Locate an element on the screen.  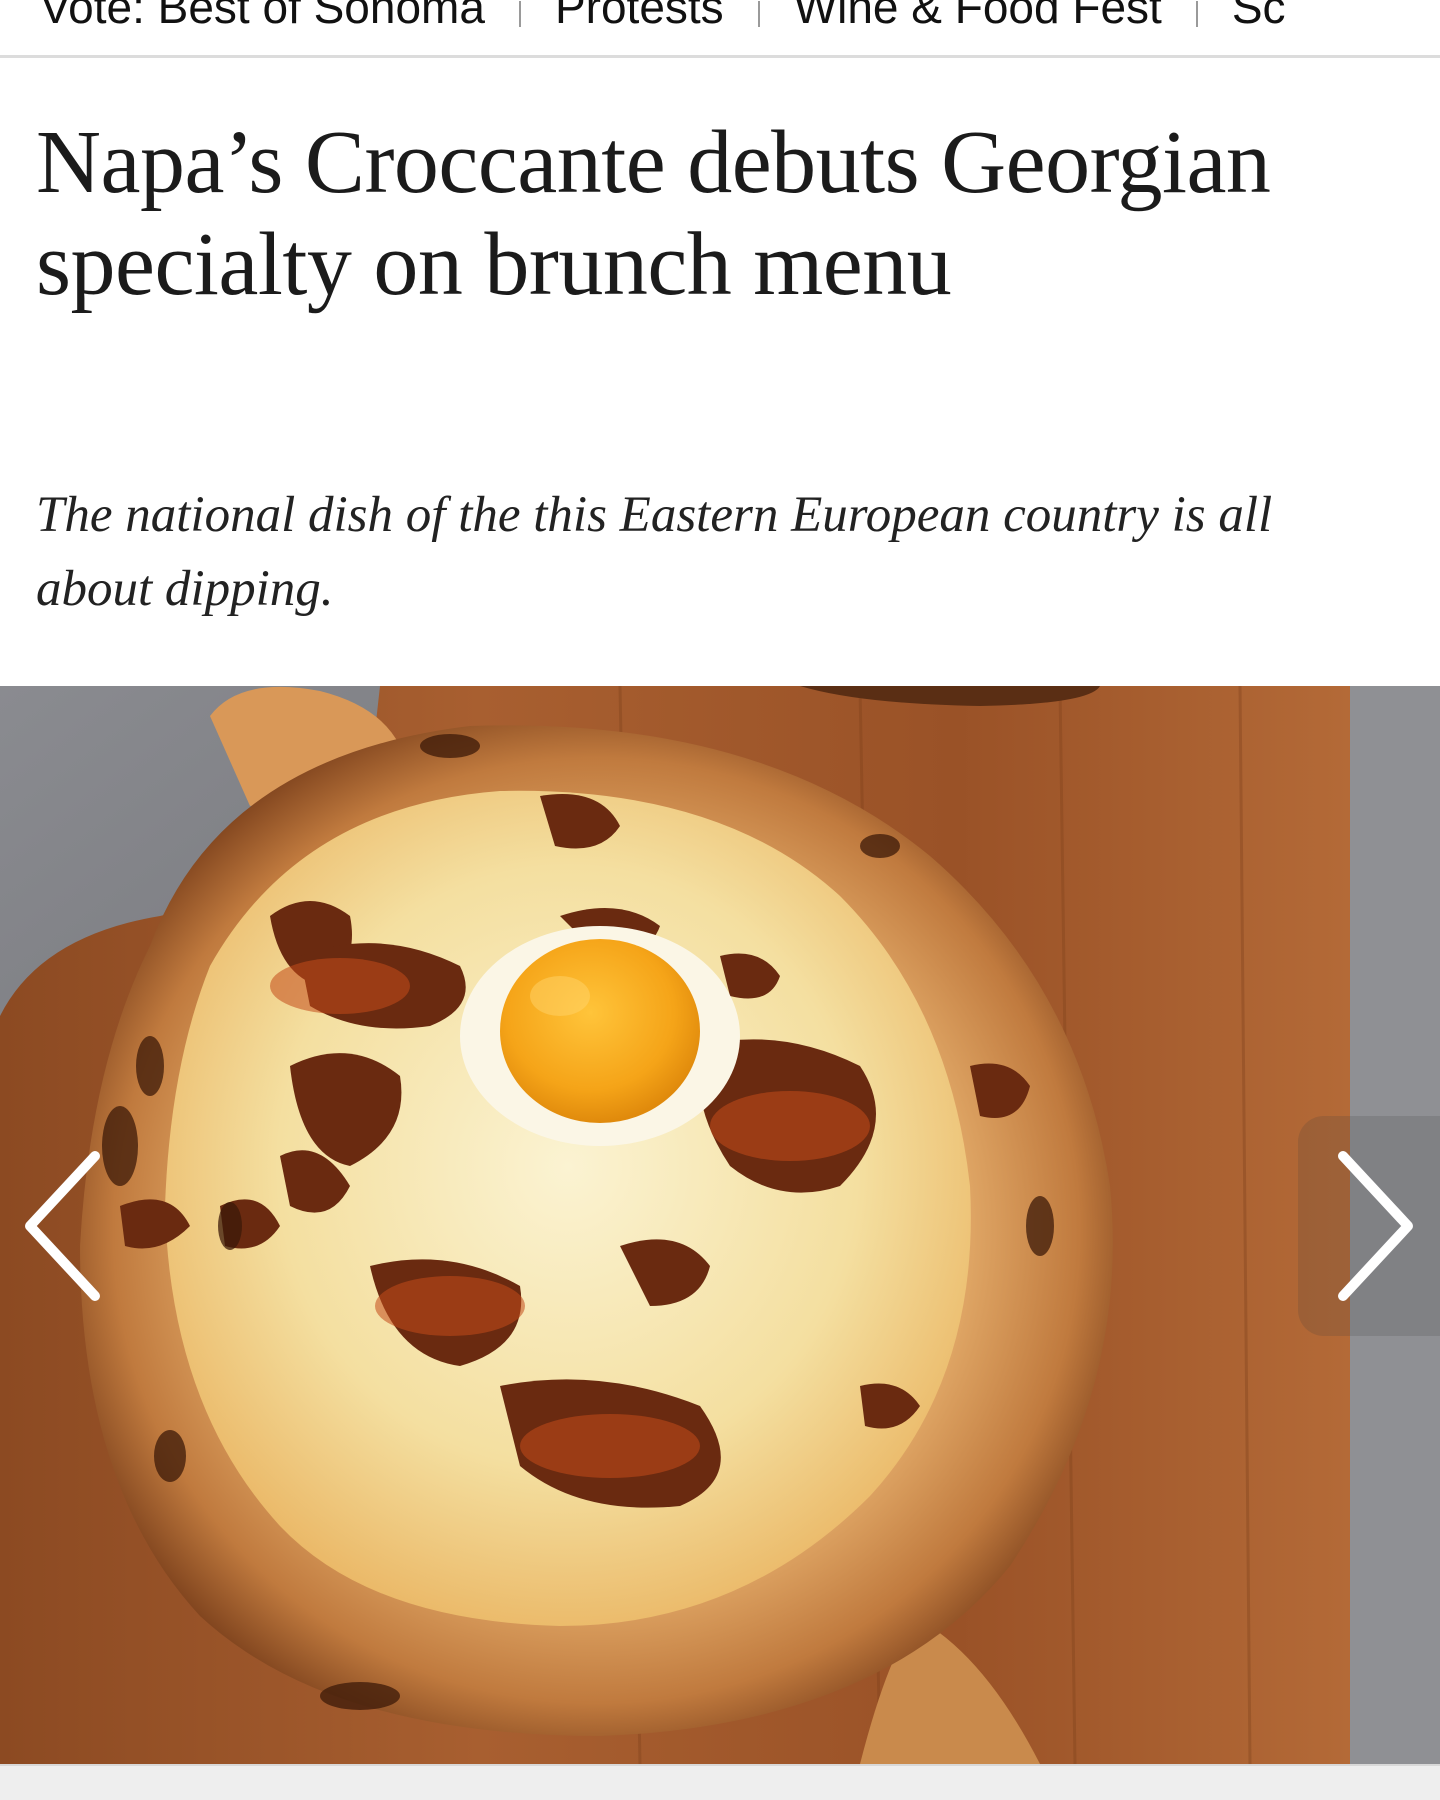
chevron-left-icon is located at coordinates (62, 1226).